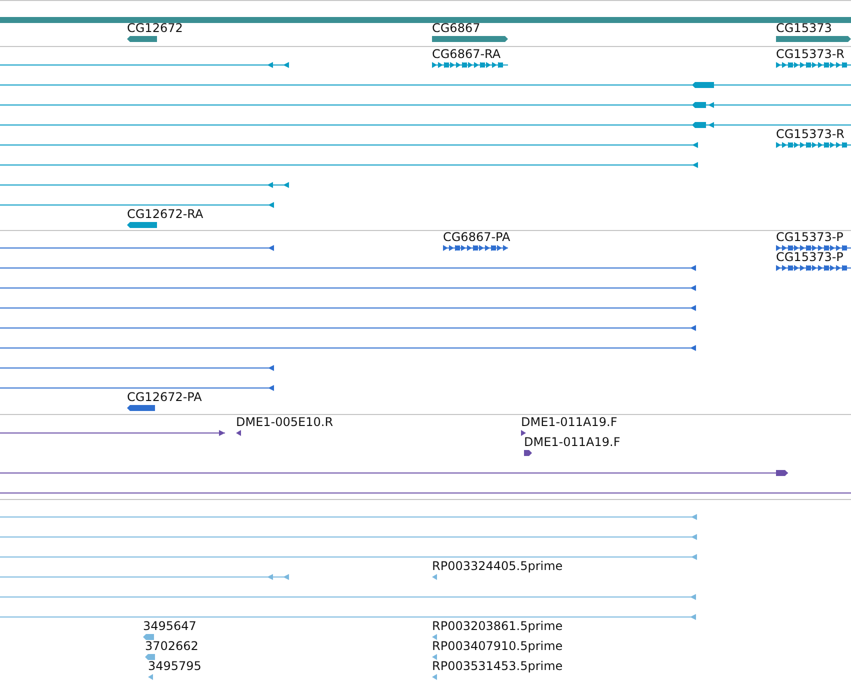  Describe the element at coordinates (497, 626) in the screenshot. I see `feature-label: RP003203861.5prime` at that location.